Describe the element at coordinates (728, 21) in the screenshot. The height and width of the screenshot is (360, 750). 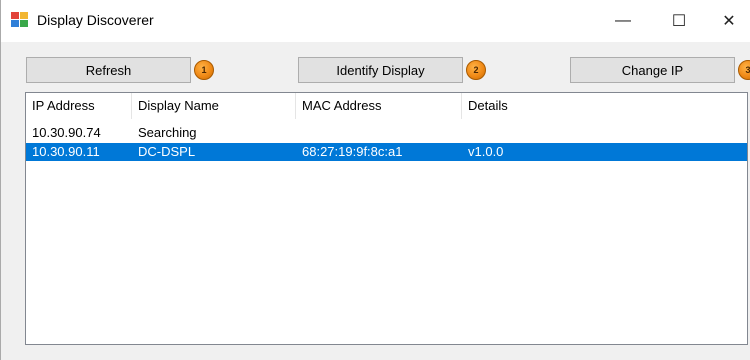
I see `close-button: ✕` at that location.